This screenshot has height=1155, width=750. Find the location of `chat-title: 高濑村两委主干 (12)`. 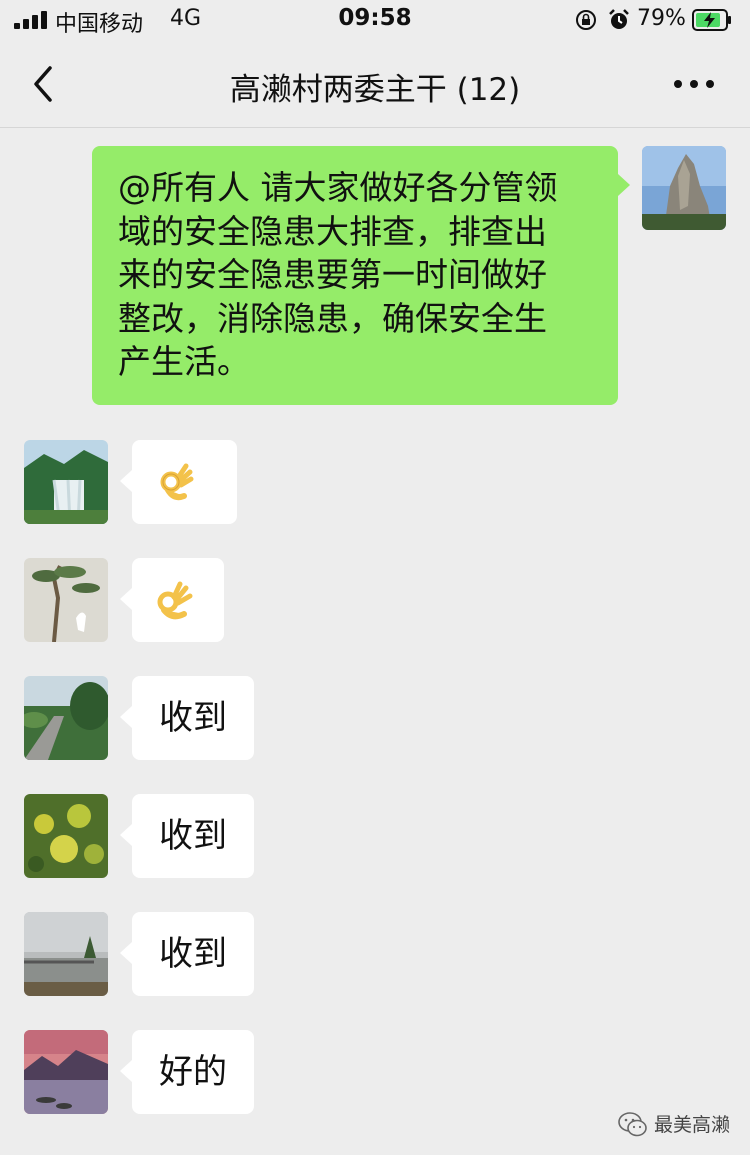

chat-title: 高濑村两委主干 (12) is located at coordinates (375, 90).